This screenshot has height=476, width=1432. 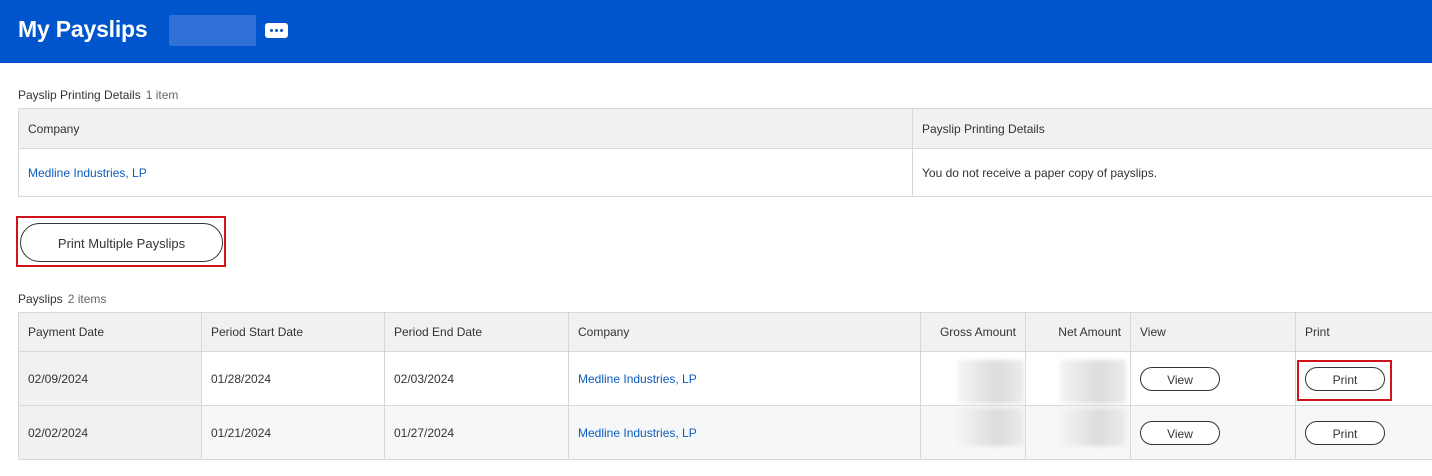 I want to click on page-title: My Payslips, so click(x=83, y=29).